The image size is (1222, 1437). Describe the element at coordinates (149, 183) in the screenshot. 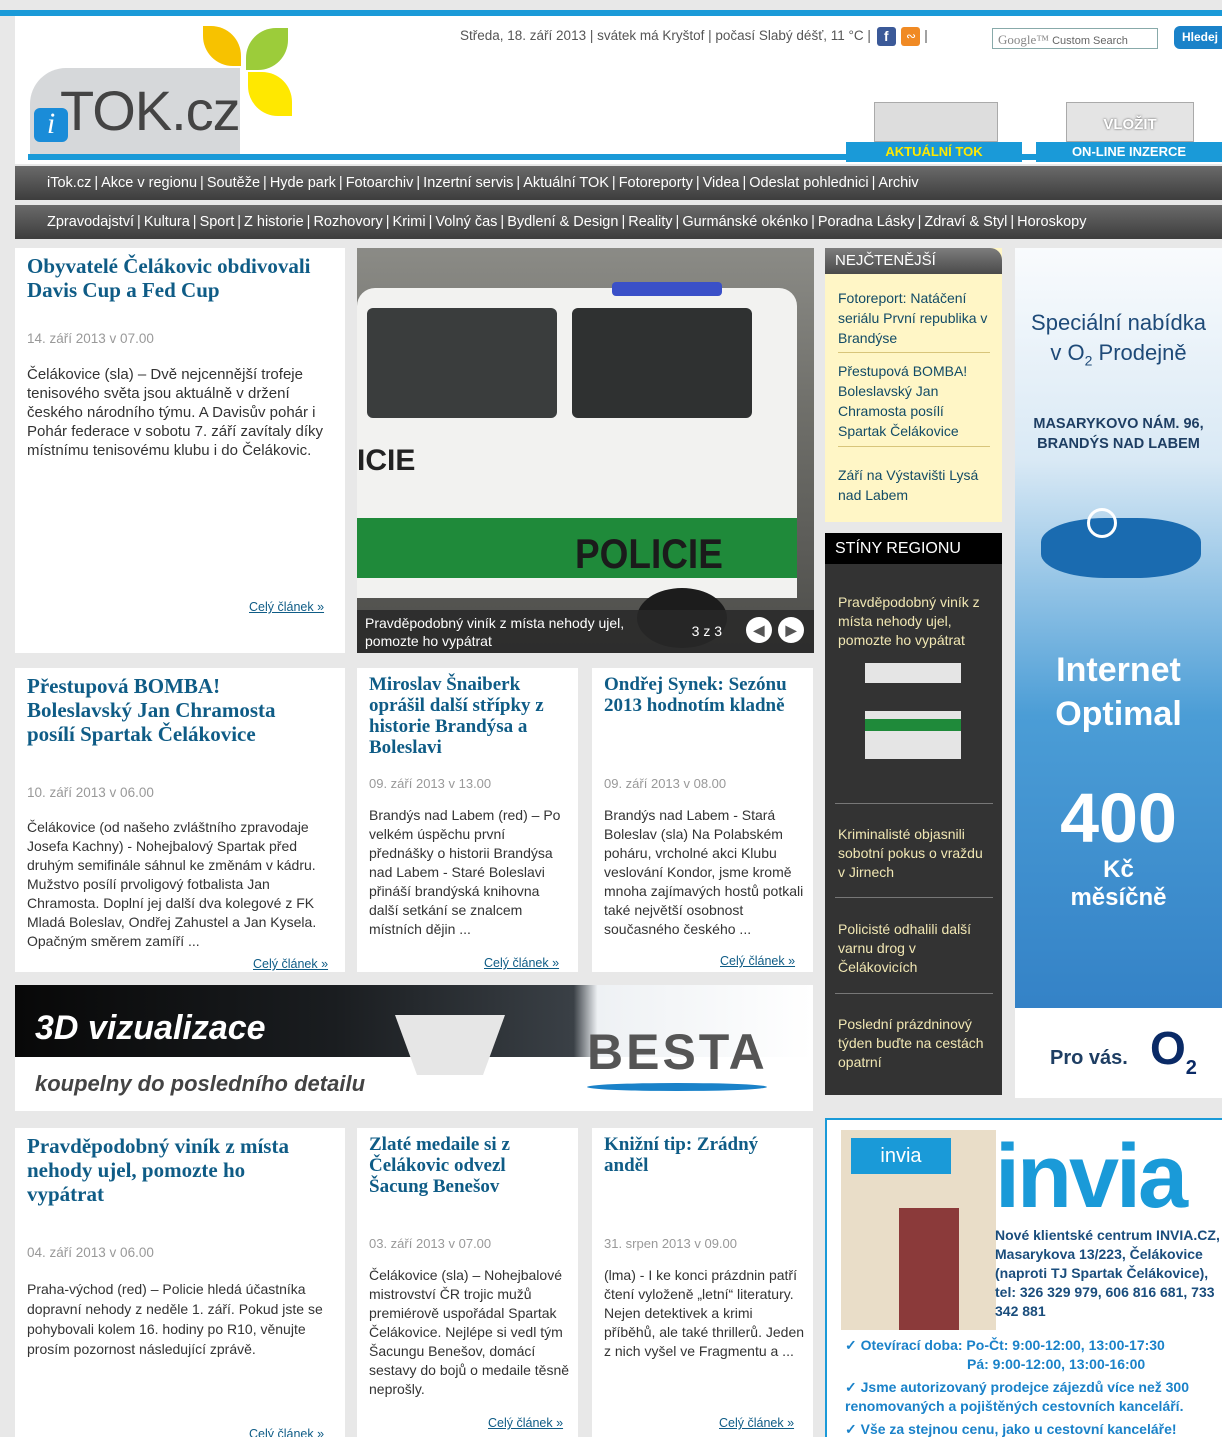

I see `main-nav-item: Akce v regionu` at that location.